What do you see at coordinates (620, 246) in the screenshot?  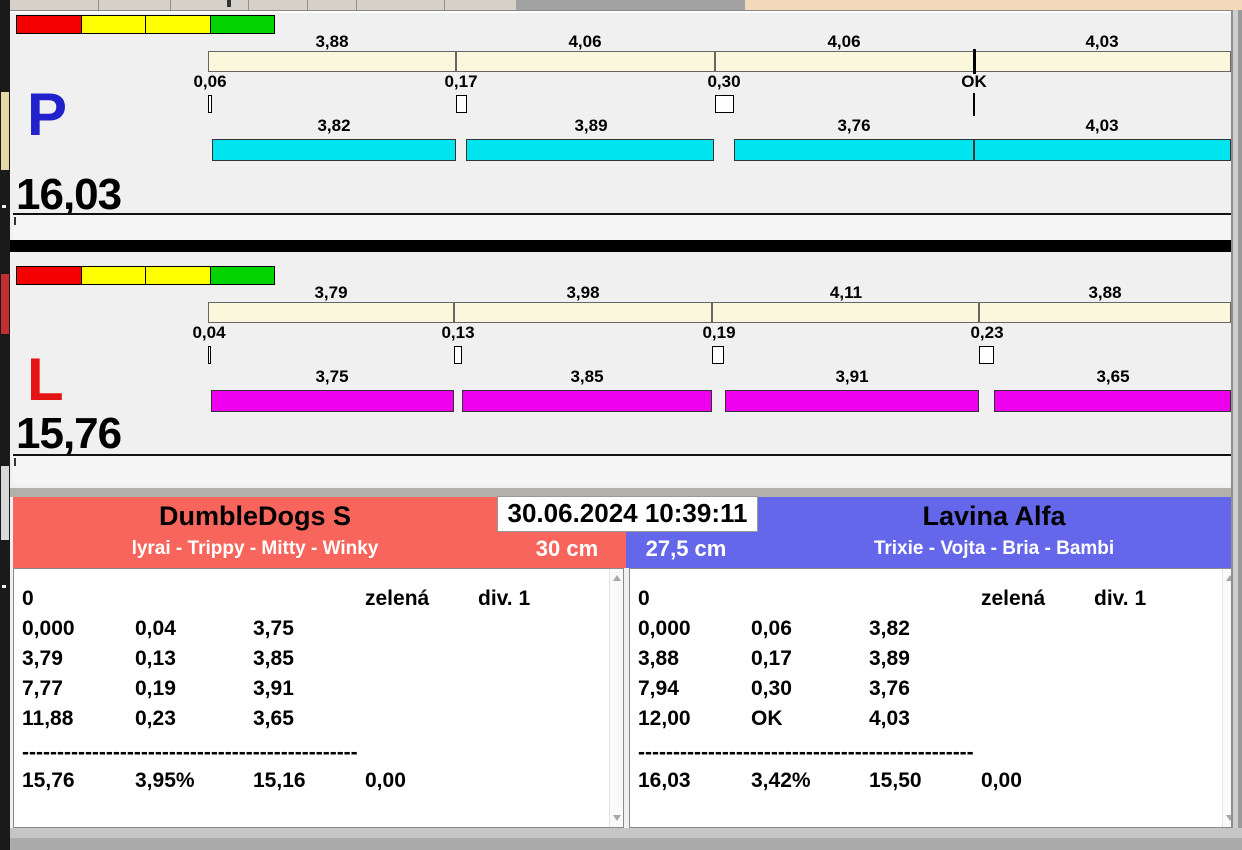 I see `lane-divider-bar` at bounding box center [620, 246].